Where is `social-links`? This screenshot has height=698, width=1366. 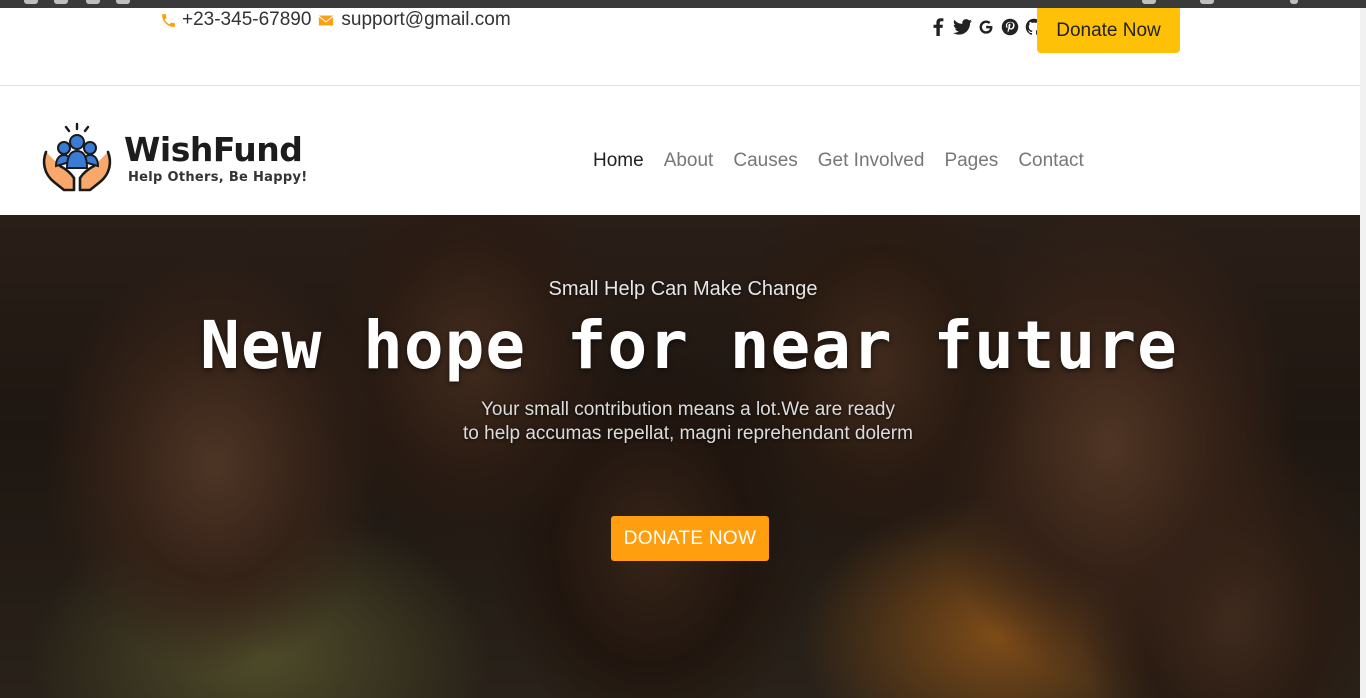 social-links is located at coordinates (986, 27).